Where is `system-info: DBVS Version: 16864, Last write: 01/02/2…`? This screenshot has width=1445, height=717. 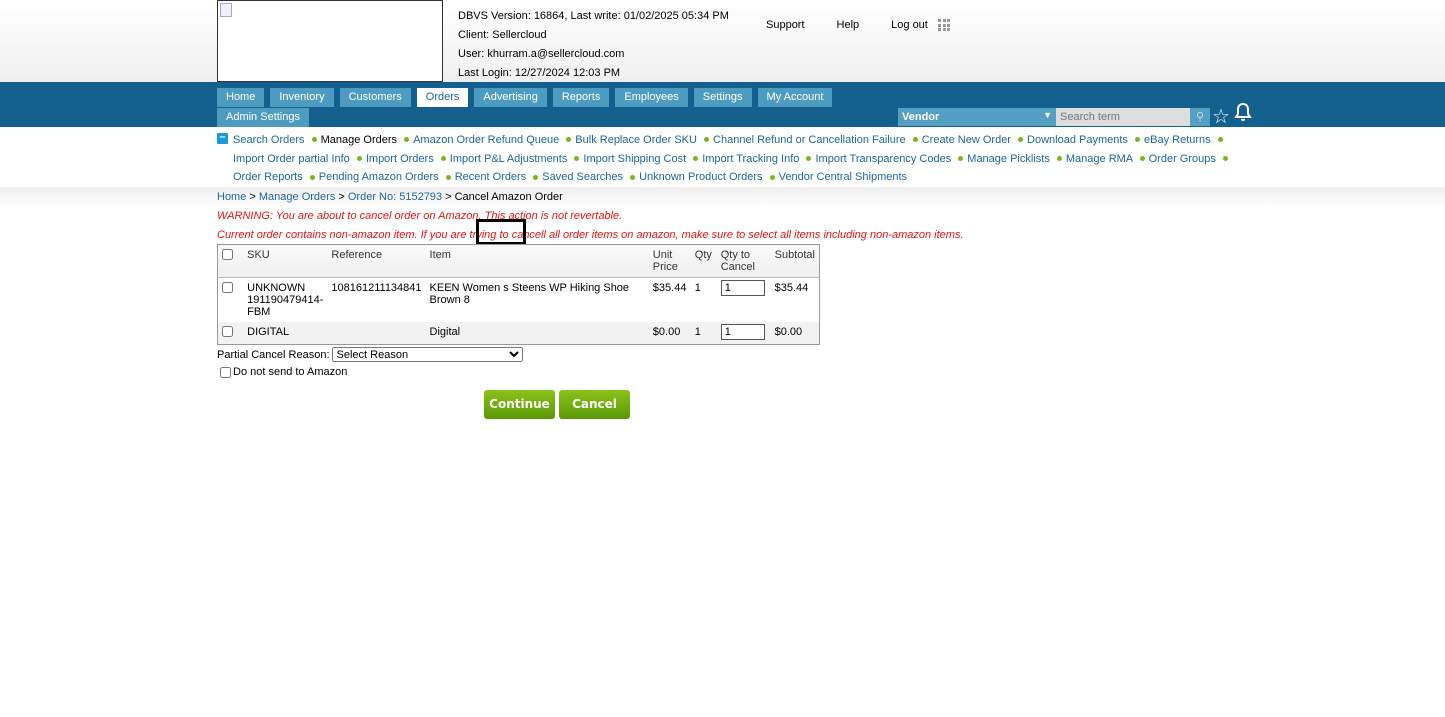
system-info: DBVS Version: 16864, Last write: 01/02/2… is located at coordinates (593, 45).